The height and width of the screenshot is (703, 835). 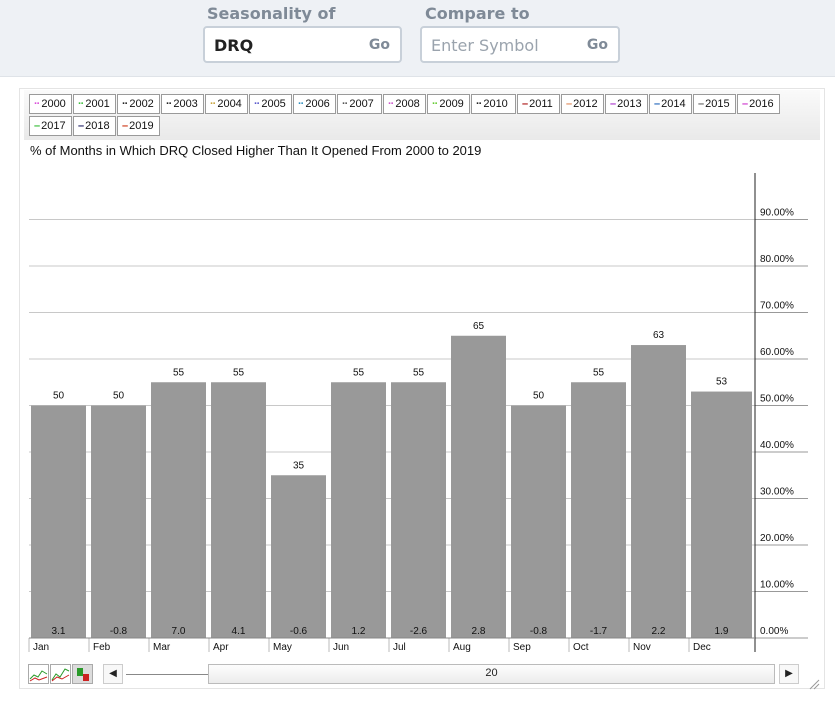 What do you see at coordinates (167, 674) in the screenshot?
I see `navigator-track` at bounding box center [167, 674].